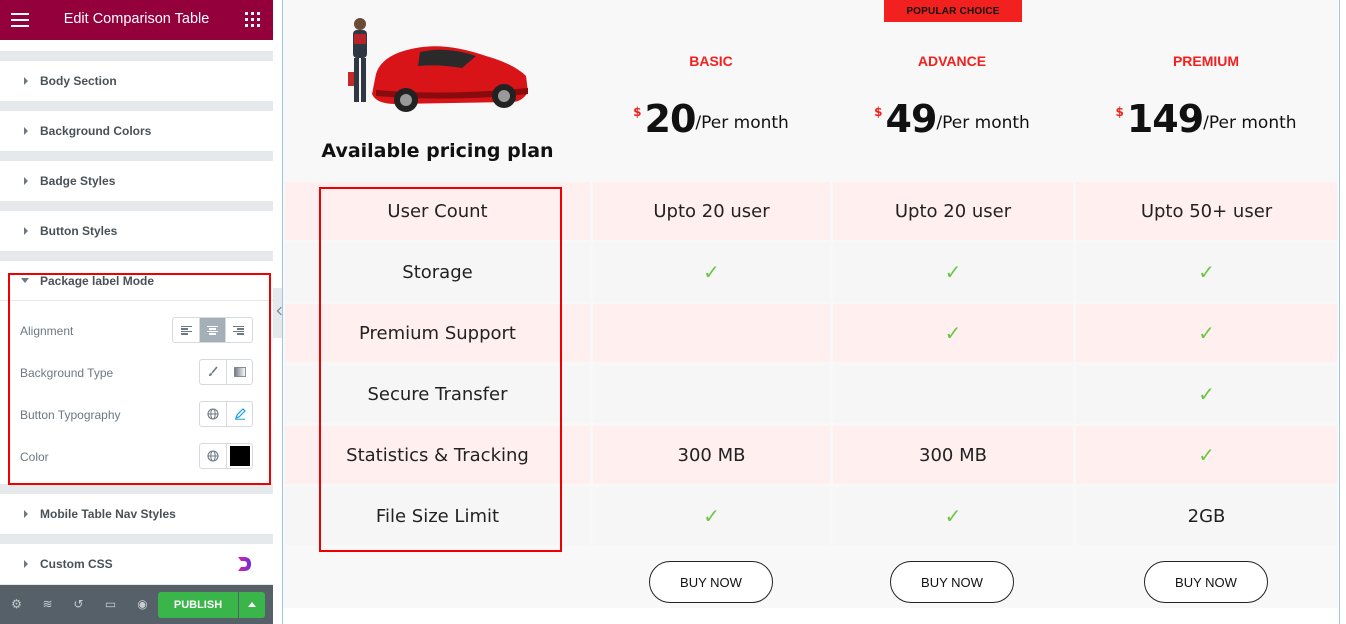 Image resolution: width=1346 pixels, height=624 pixels. I want to click on color-picker-button, so click(239, 456).